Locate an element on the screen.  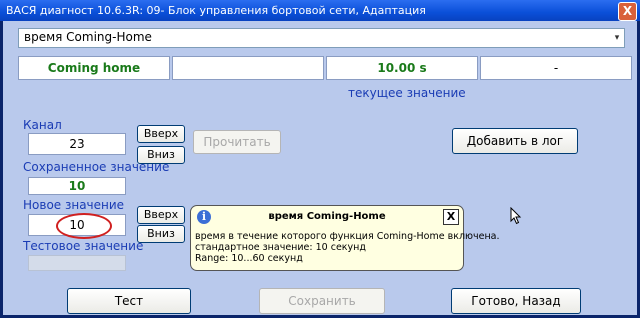
channel-up-button: Вверх is located at coordinates (161, 134).